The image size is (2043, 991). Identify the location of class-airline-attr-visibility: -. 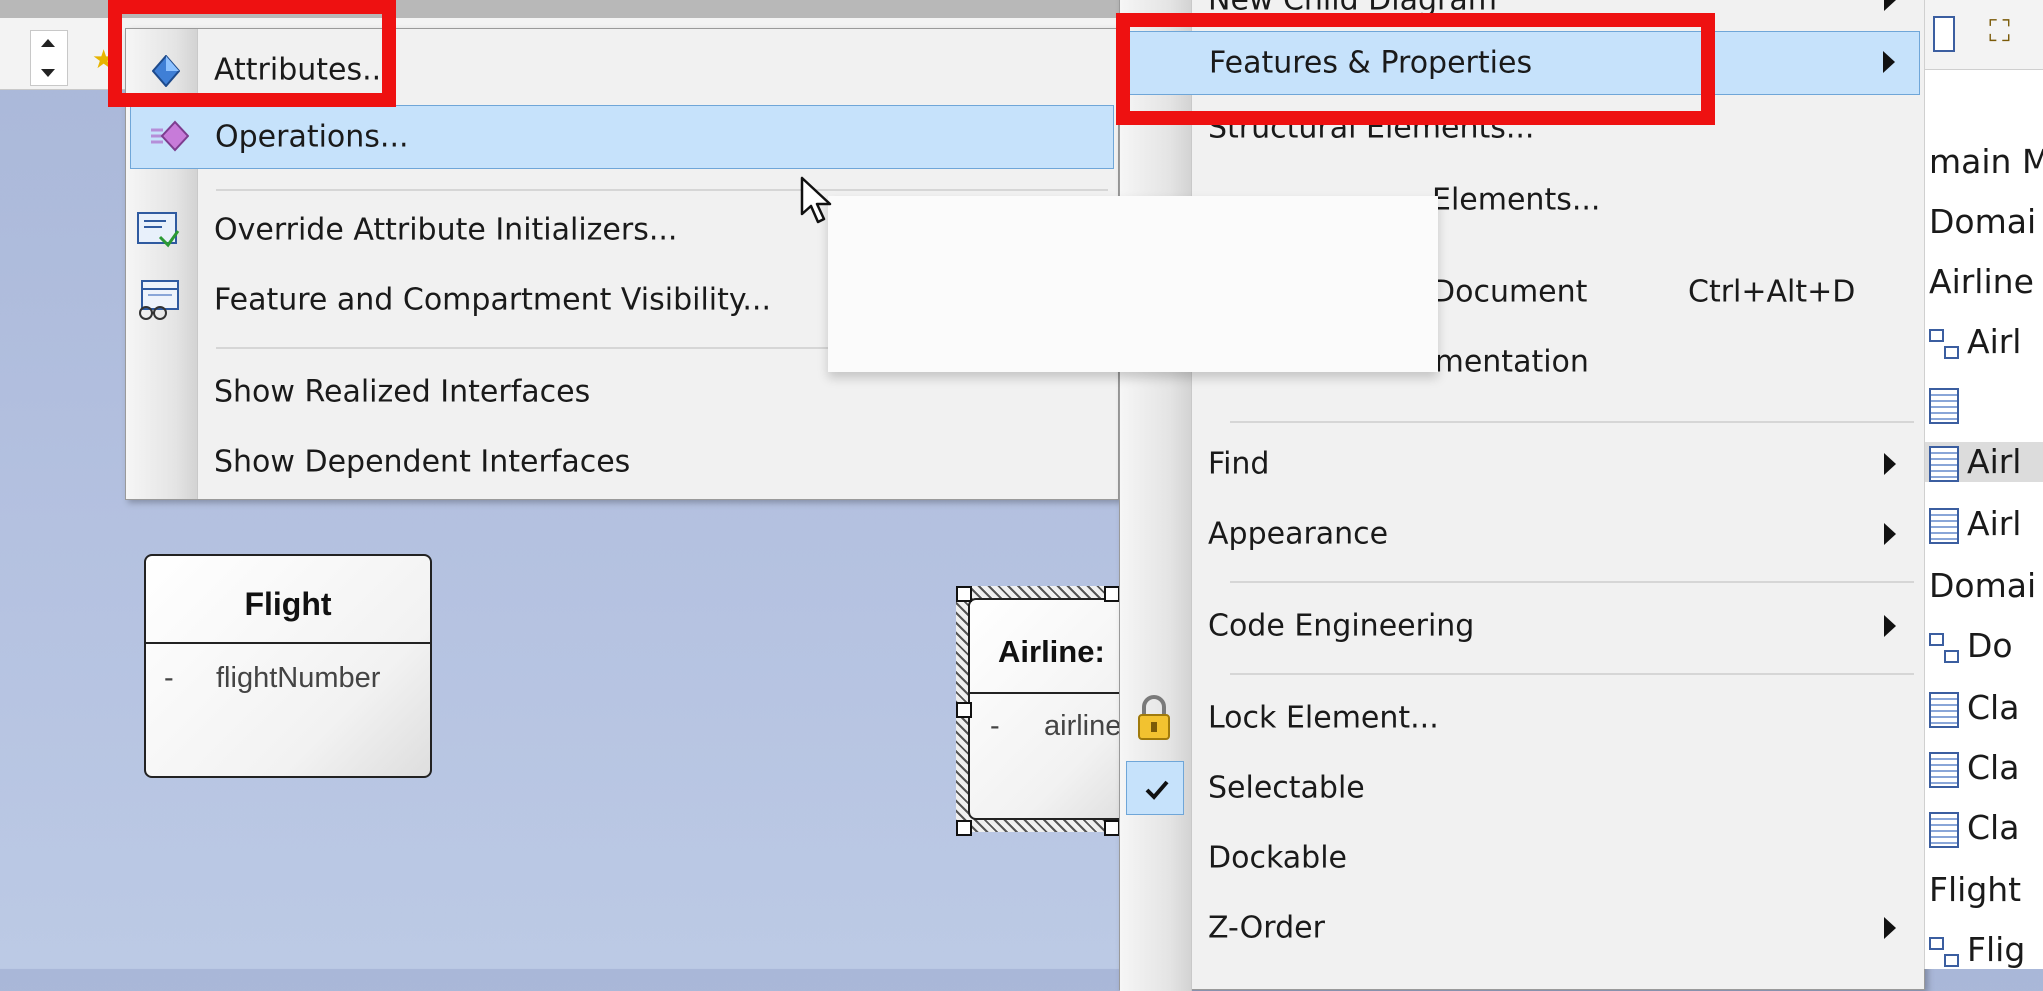
(995, 726).